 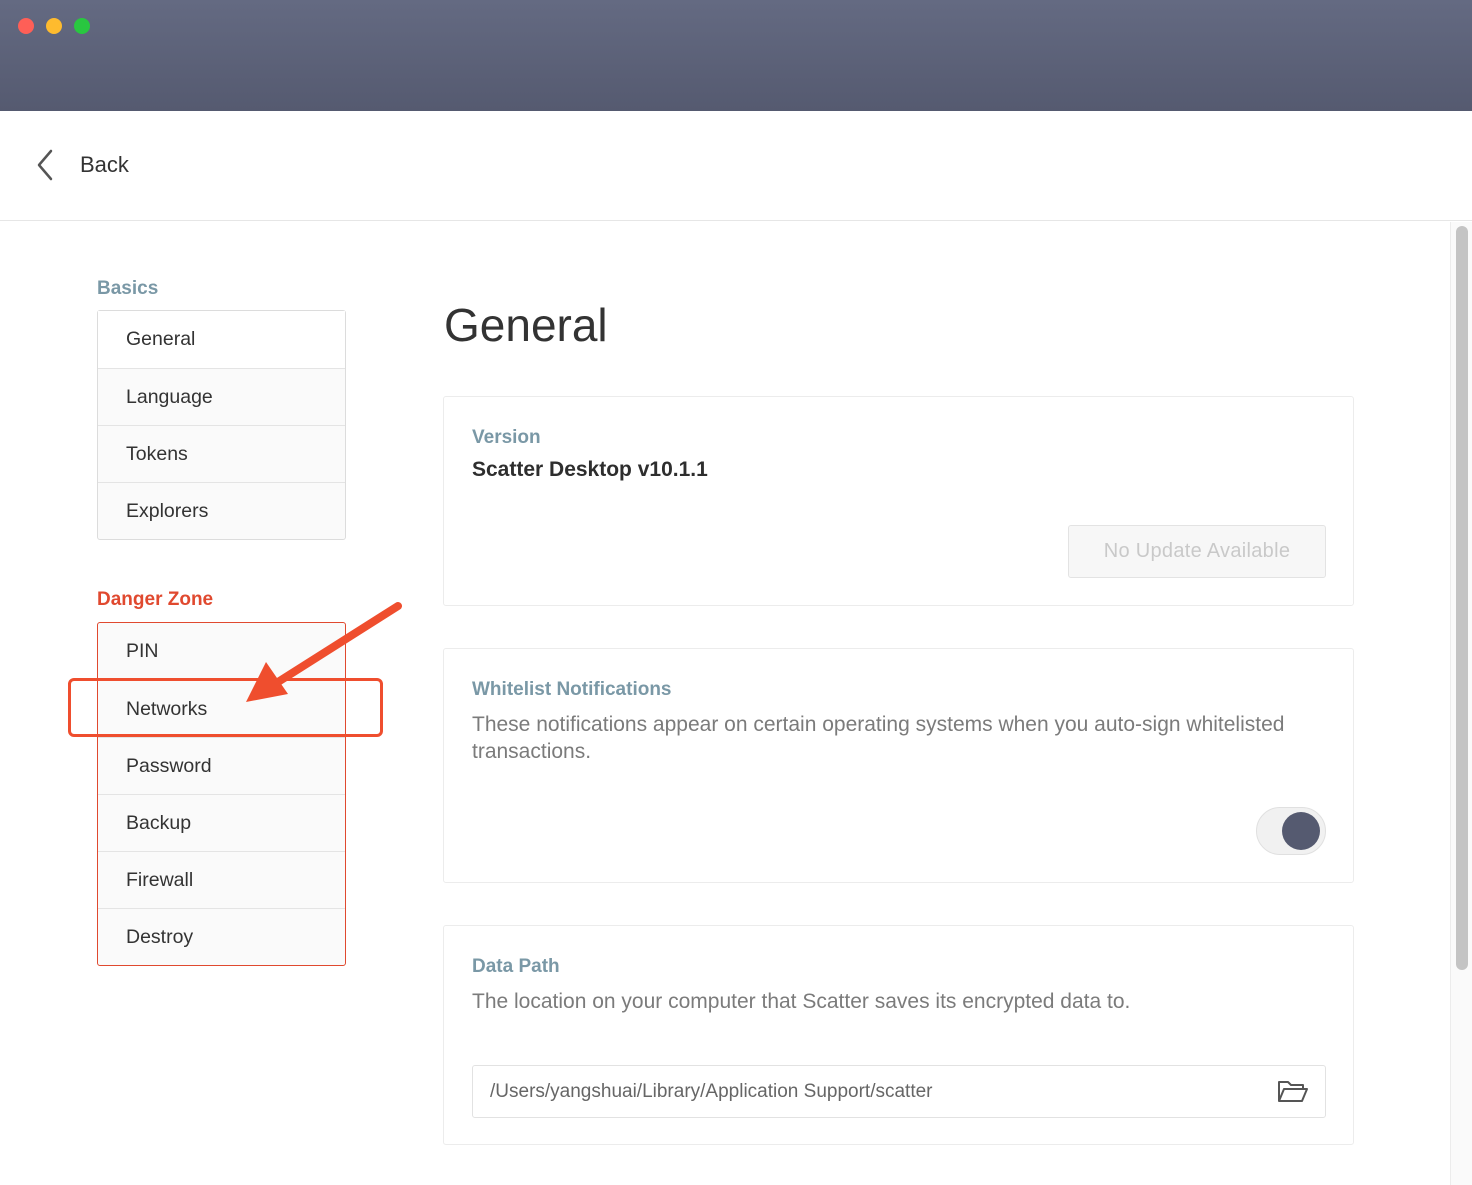 What do you see at coordinates (82, 26) in the screenshot?
I see `maximize-window-button` at bounding box center [82, 26].